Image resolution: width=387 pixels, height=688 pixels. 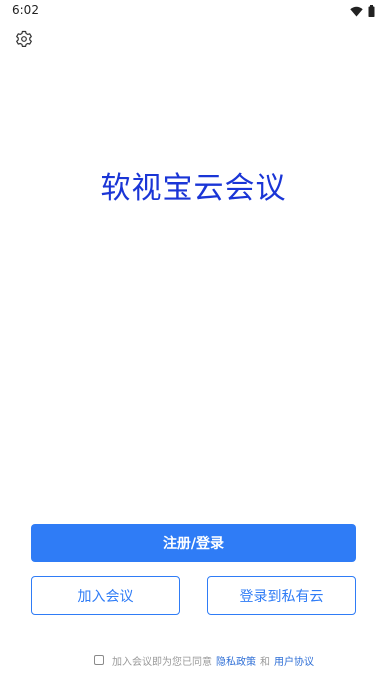 What do you see at coordinates (162, 662) in the screenshot?
I see `agreement-prefix-text: 加入会议即为您已同意` at bounding box center [162, 662].